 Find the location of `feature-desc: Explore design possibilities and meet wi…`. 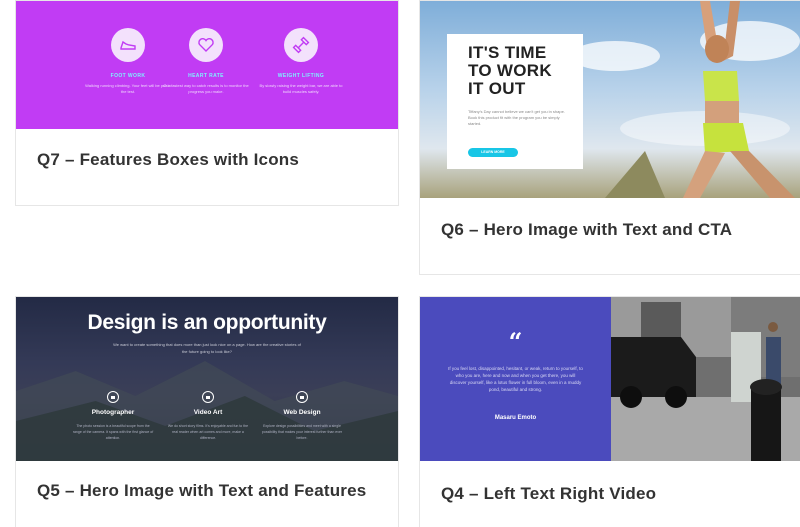

feature-desc: Explore design possibilities and meet wi… is located at coordinates (302, 432).